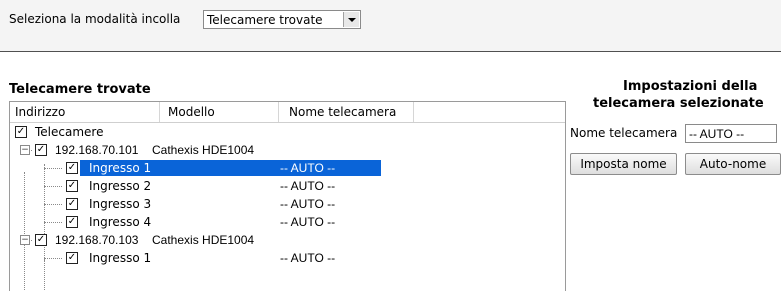 The image size is (781, 291). I want to click on chevron-down-icon, so click(351, 19).